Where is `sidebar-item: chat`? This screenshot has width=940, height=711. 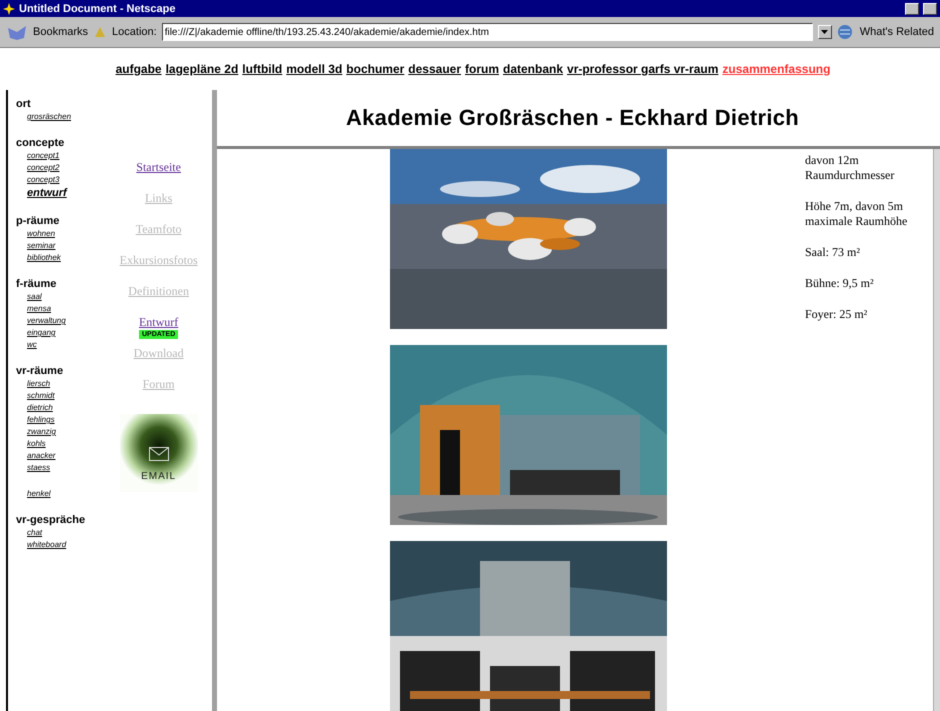 sidebar-item: chat is located at coordinates (34, 533).